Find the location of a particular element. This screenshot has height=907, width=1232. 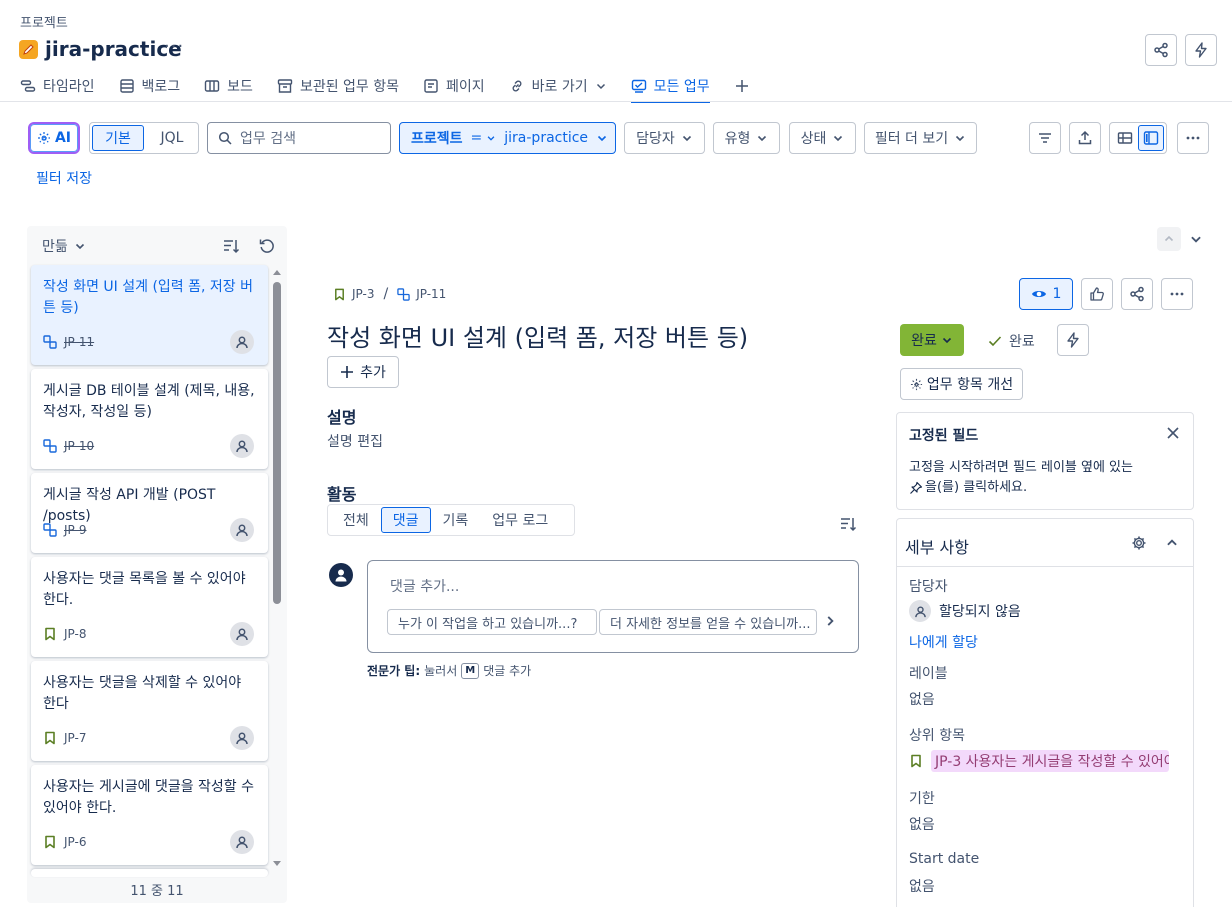

avatar is located at coordinates (242, 446).